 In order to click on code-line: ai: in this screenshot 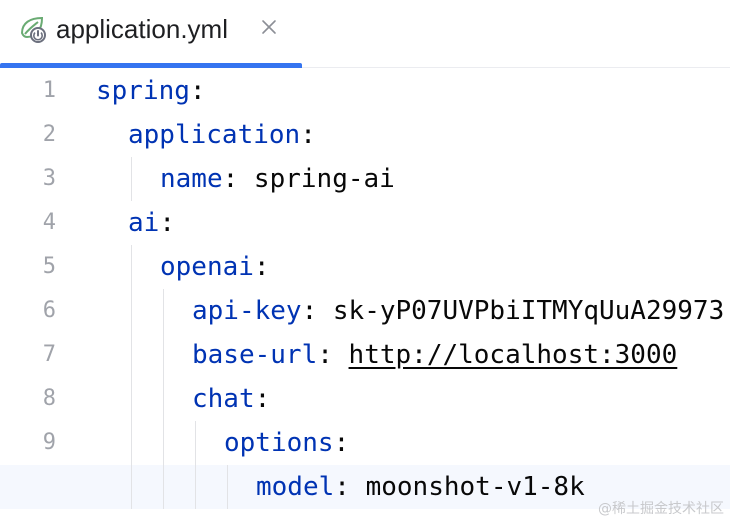, I will do `click(151, 223)`.